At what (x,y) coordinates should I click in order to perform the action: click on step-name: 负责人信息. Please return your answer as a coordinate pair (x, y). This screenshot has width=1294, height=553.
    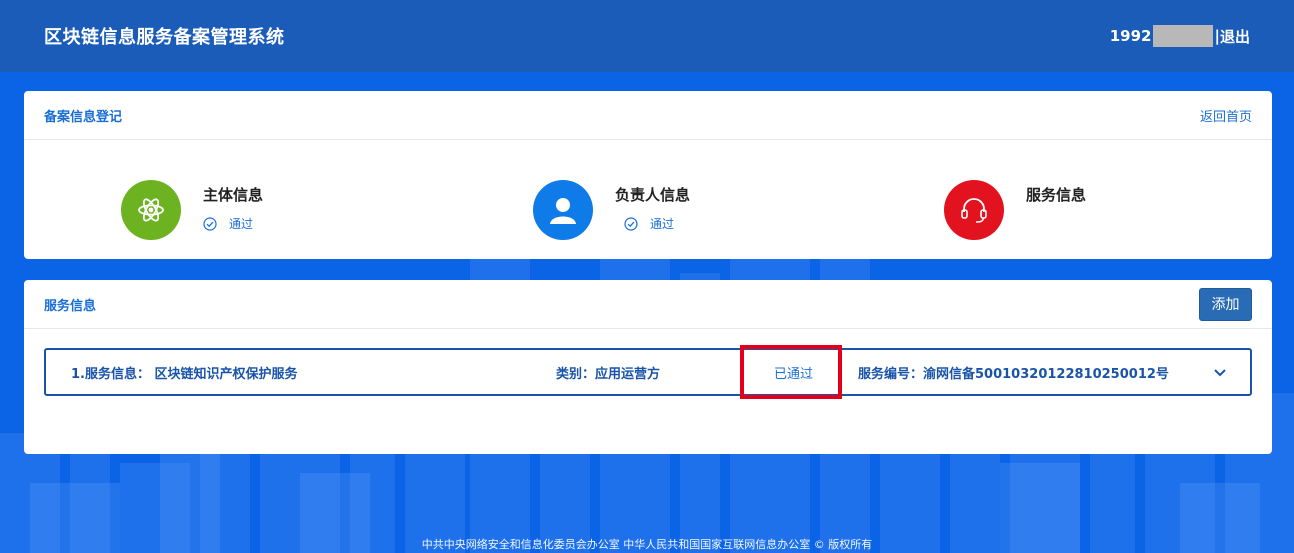
    Looking at the image, I should click on (653, 195).